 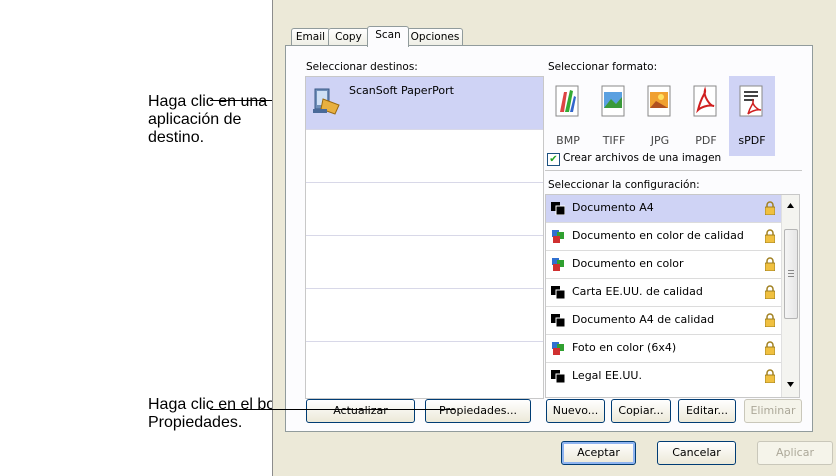 I want to click on delete-button: Eliminar, so click(x=773, y=411).